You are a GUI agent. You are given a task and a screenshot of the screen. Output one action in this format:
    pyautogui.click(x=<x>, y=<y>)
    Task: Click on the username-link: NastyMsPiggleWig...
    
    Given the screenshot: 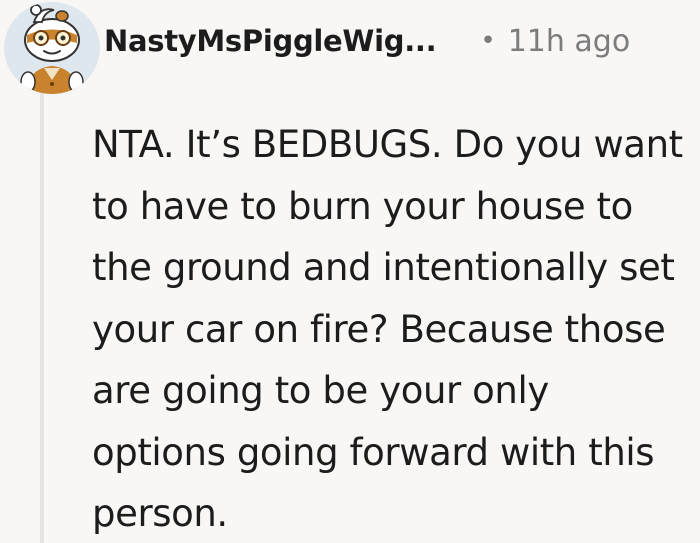 What is the action you would take?
    pyautogui.click(x=270, y=41)
    